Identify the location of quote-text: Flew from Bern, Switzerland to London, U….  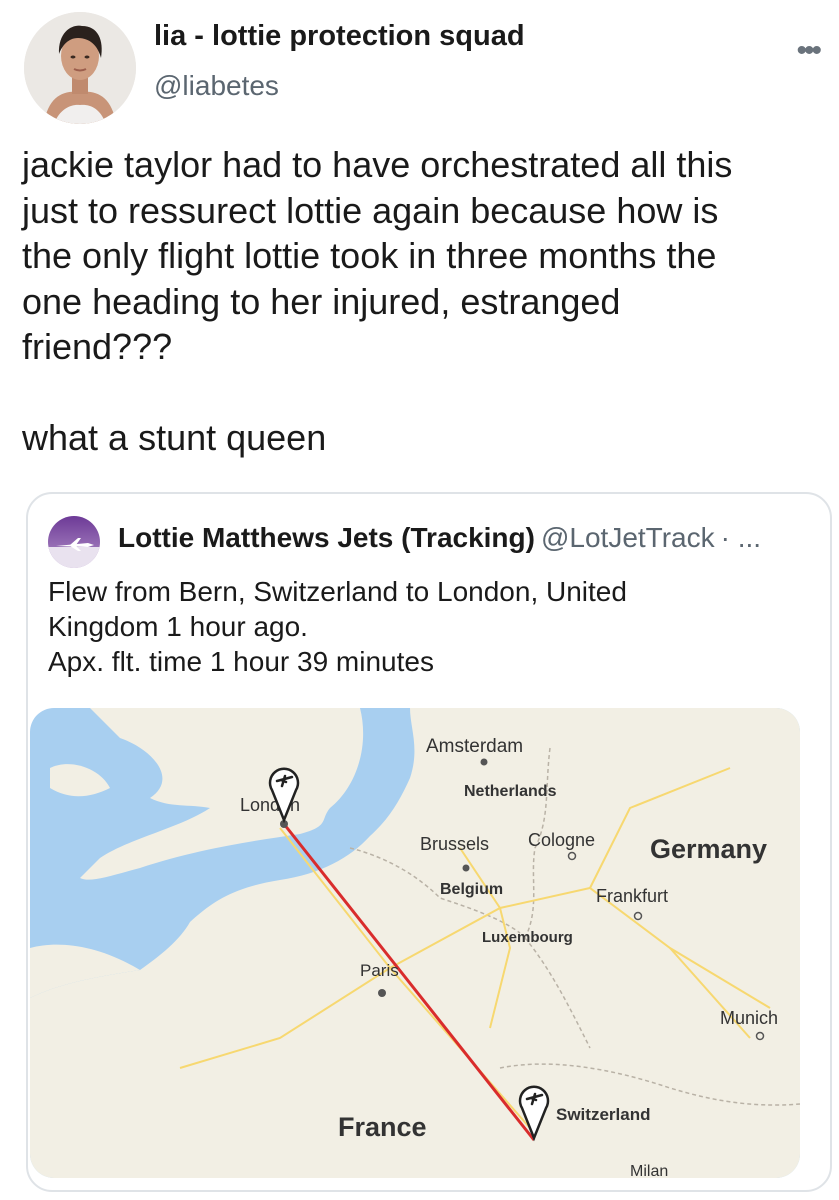
(428, 626).